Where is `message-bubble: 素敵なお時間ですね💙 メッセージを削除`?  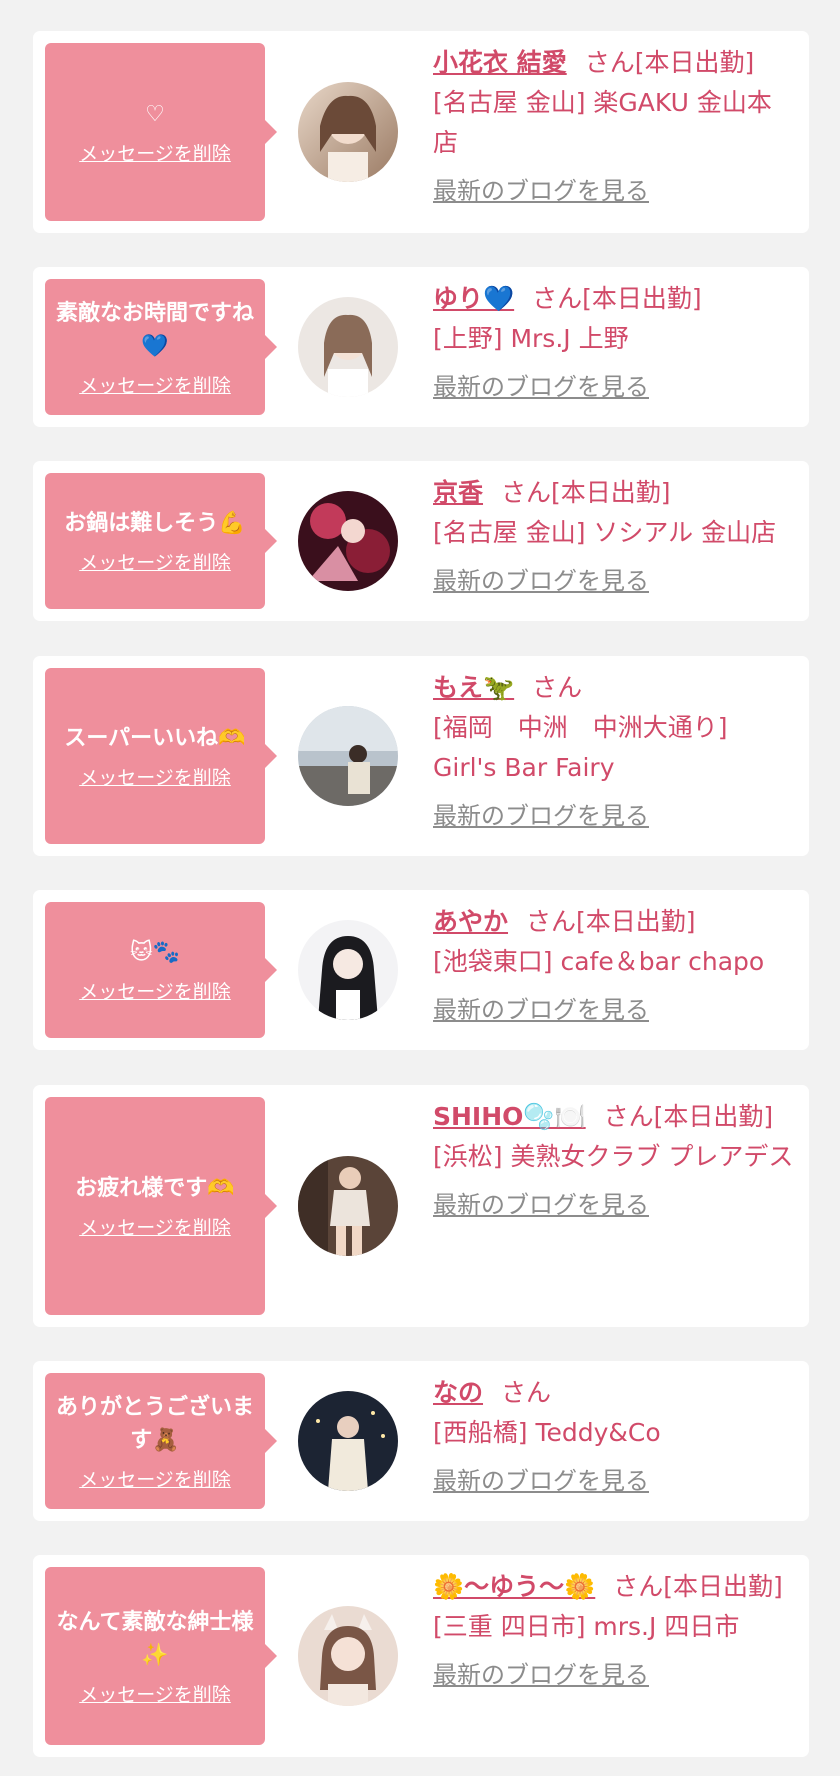 message-bubble: 素敵なお時間ですね💙 メッセージを削除 is located at coordinates (161, 347).